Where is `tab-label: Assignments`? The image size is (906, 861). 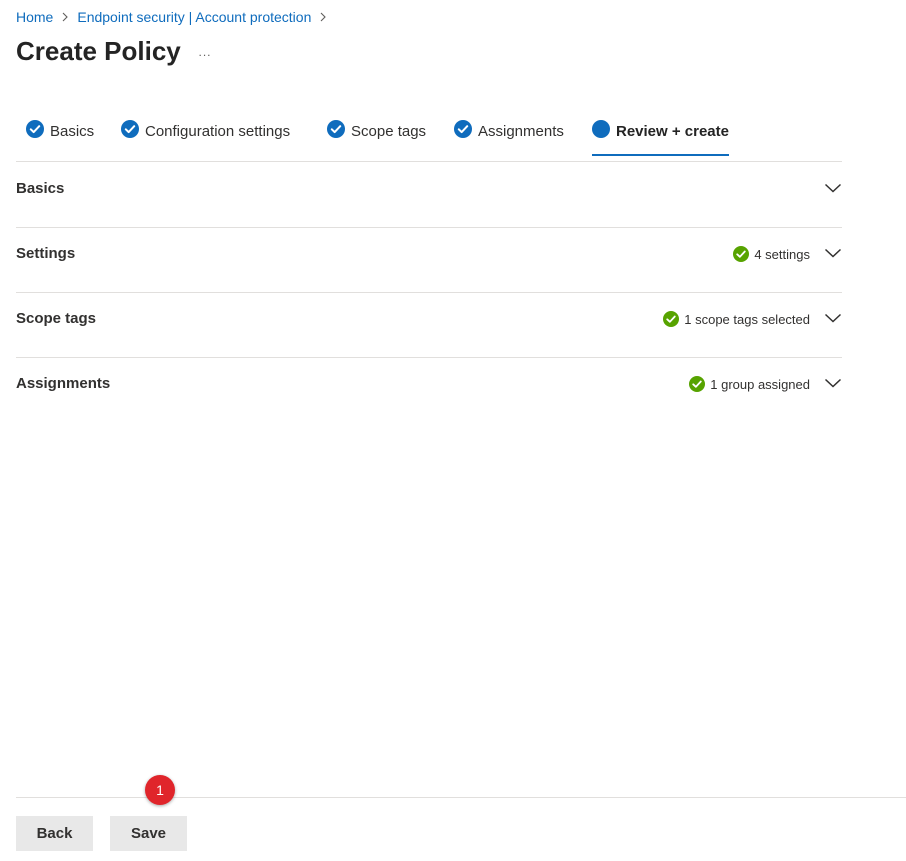 tab-label: Assignments is located at coordinates (521, 132).